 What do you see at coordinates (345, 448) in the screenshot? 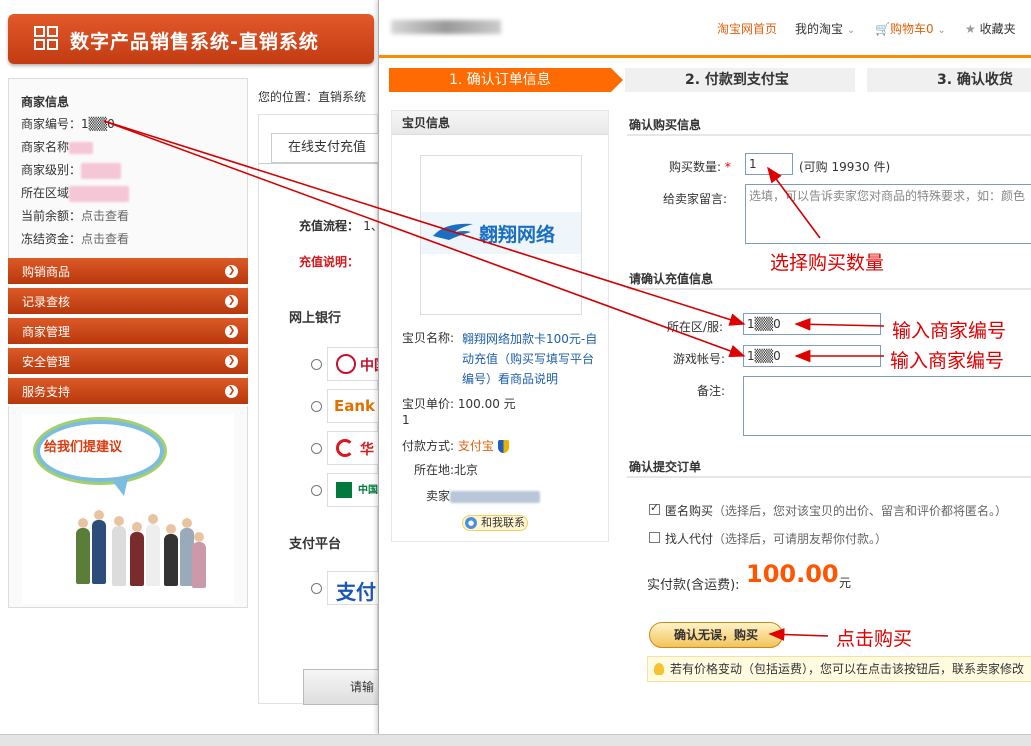
I see `ccb-icon` at bounding box center [345, 448].